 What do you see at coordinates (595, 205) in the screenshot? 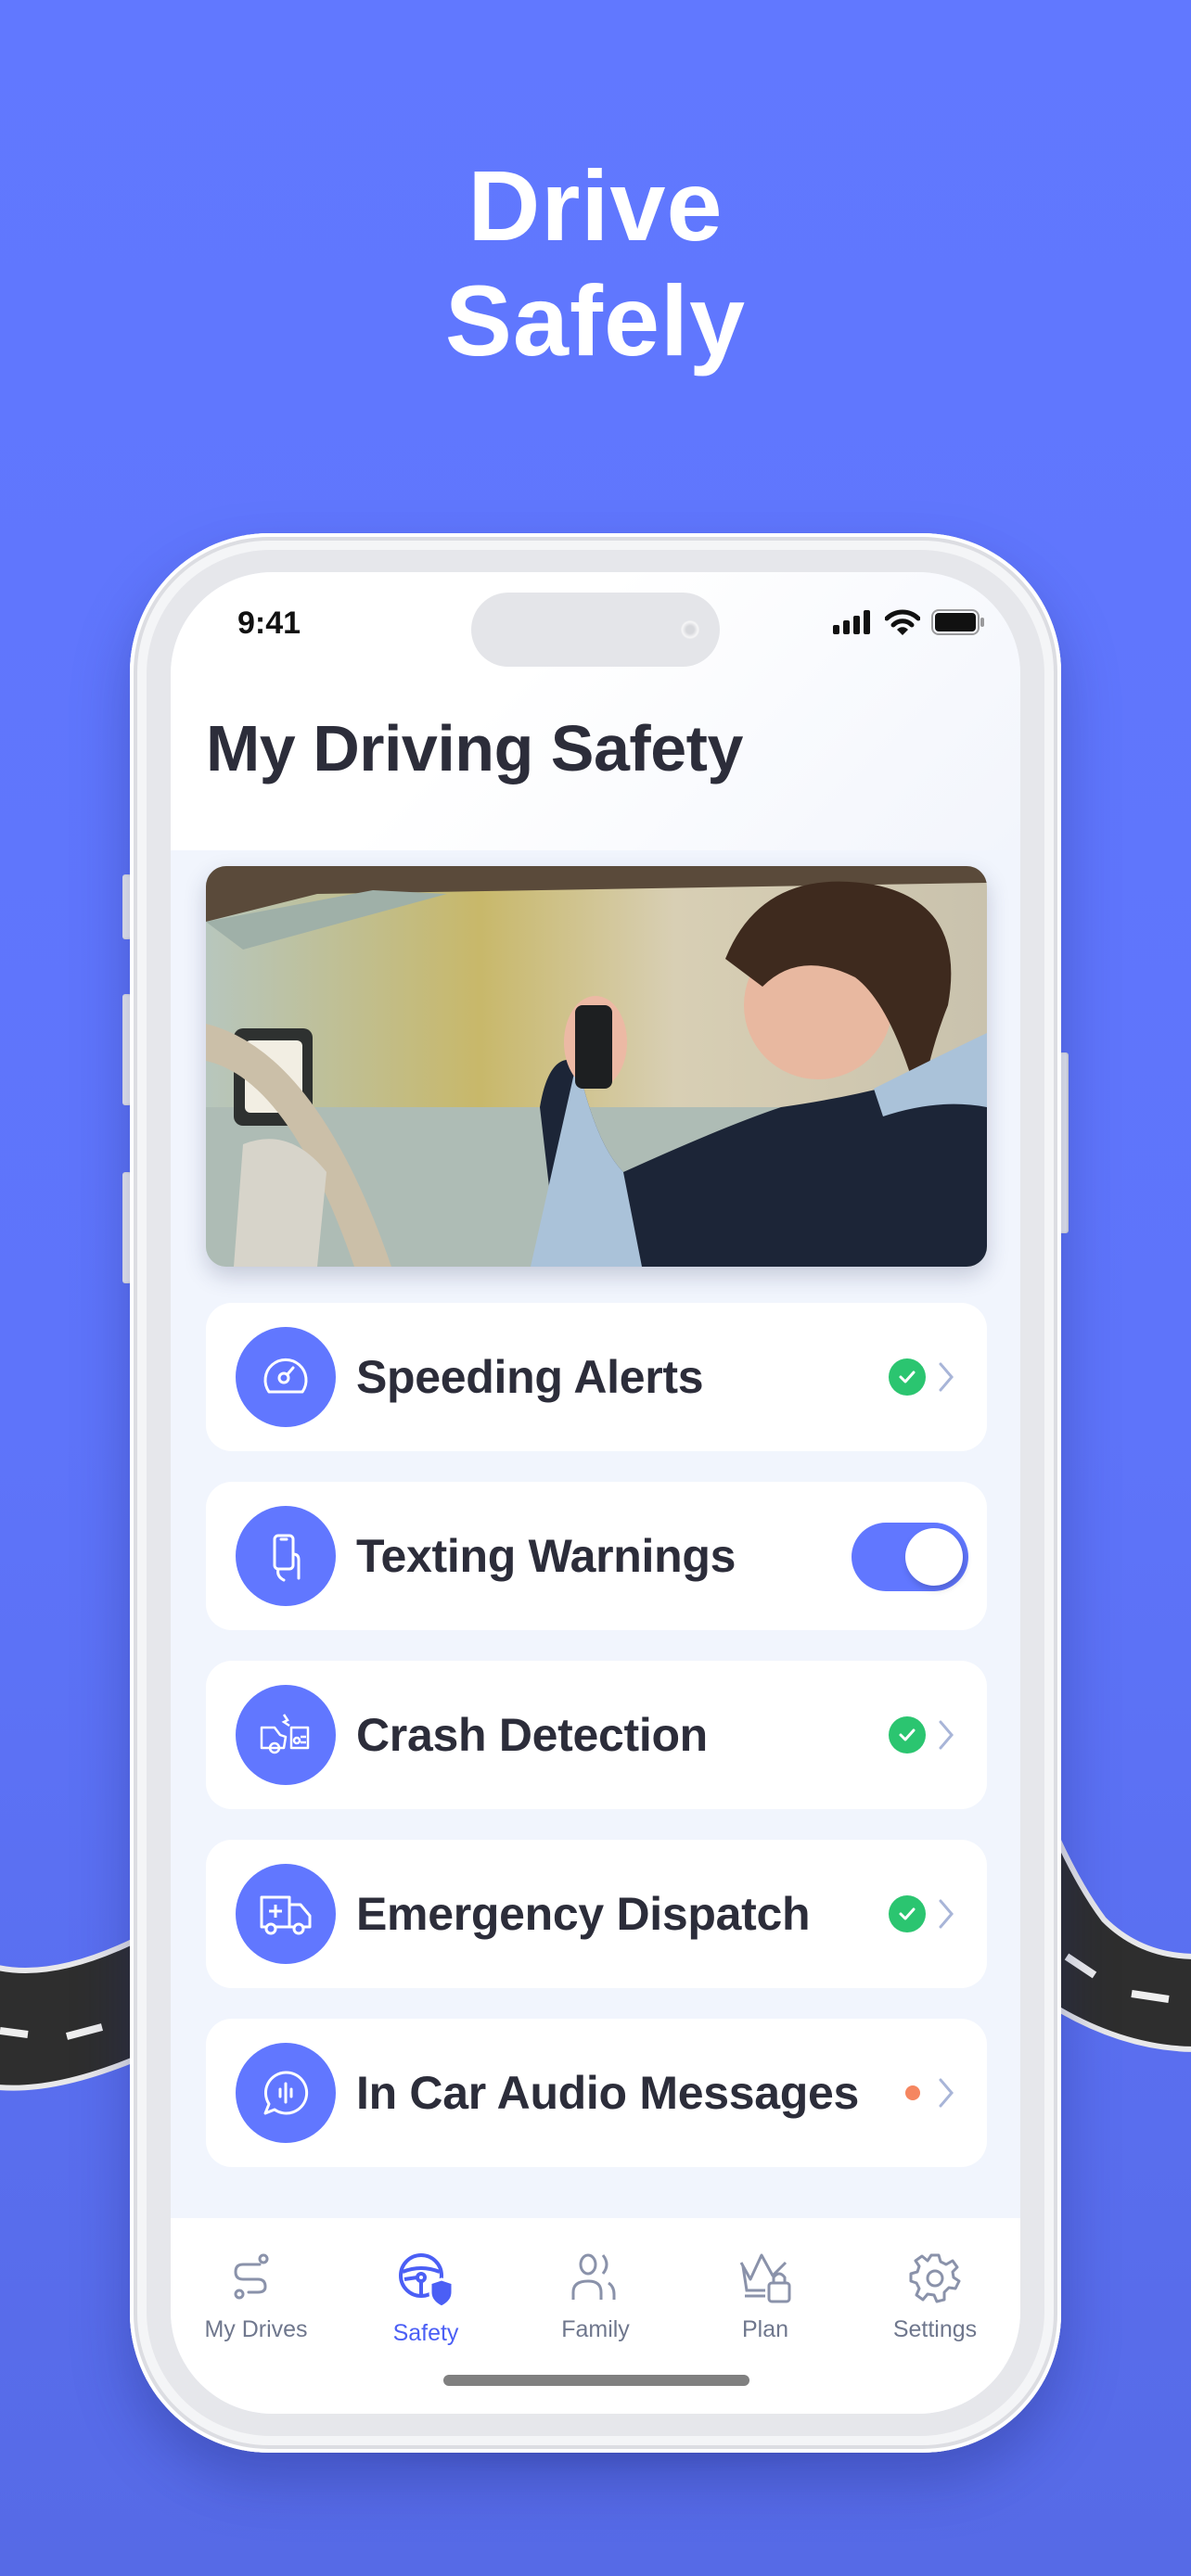
I see `hero-title-line-1: Drive` at bounding box center [595, 205].